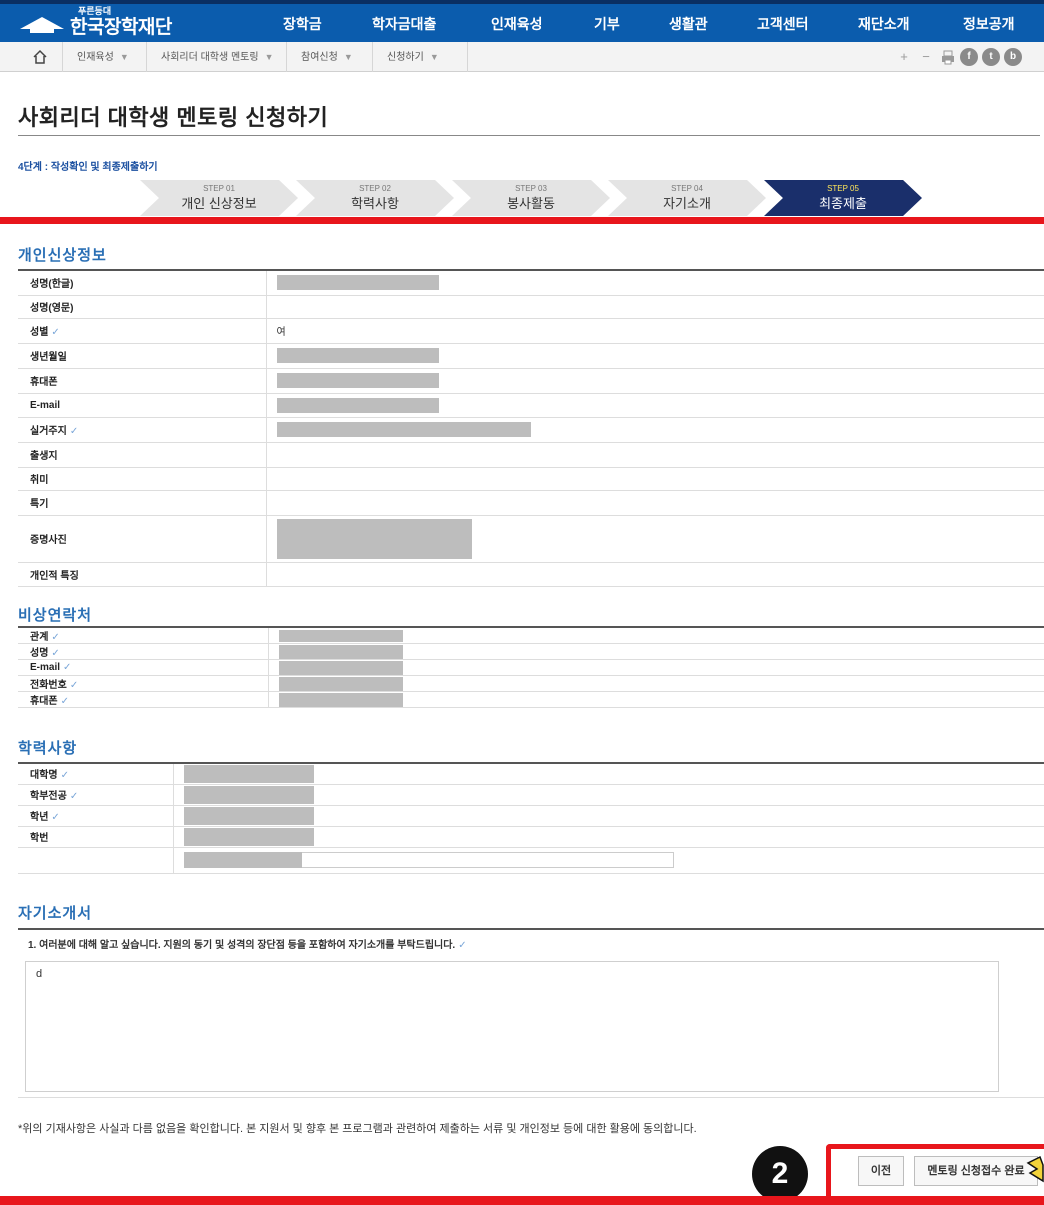  I want to click on row-label-cell: E-mail, so click(142, 405).